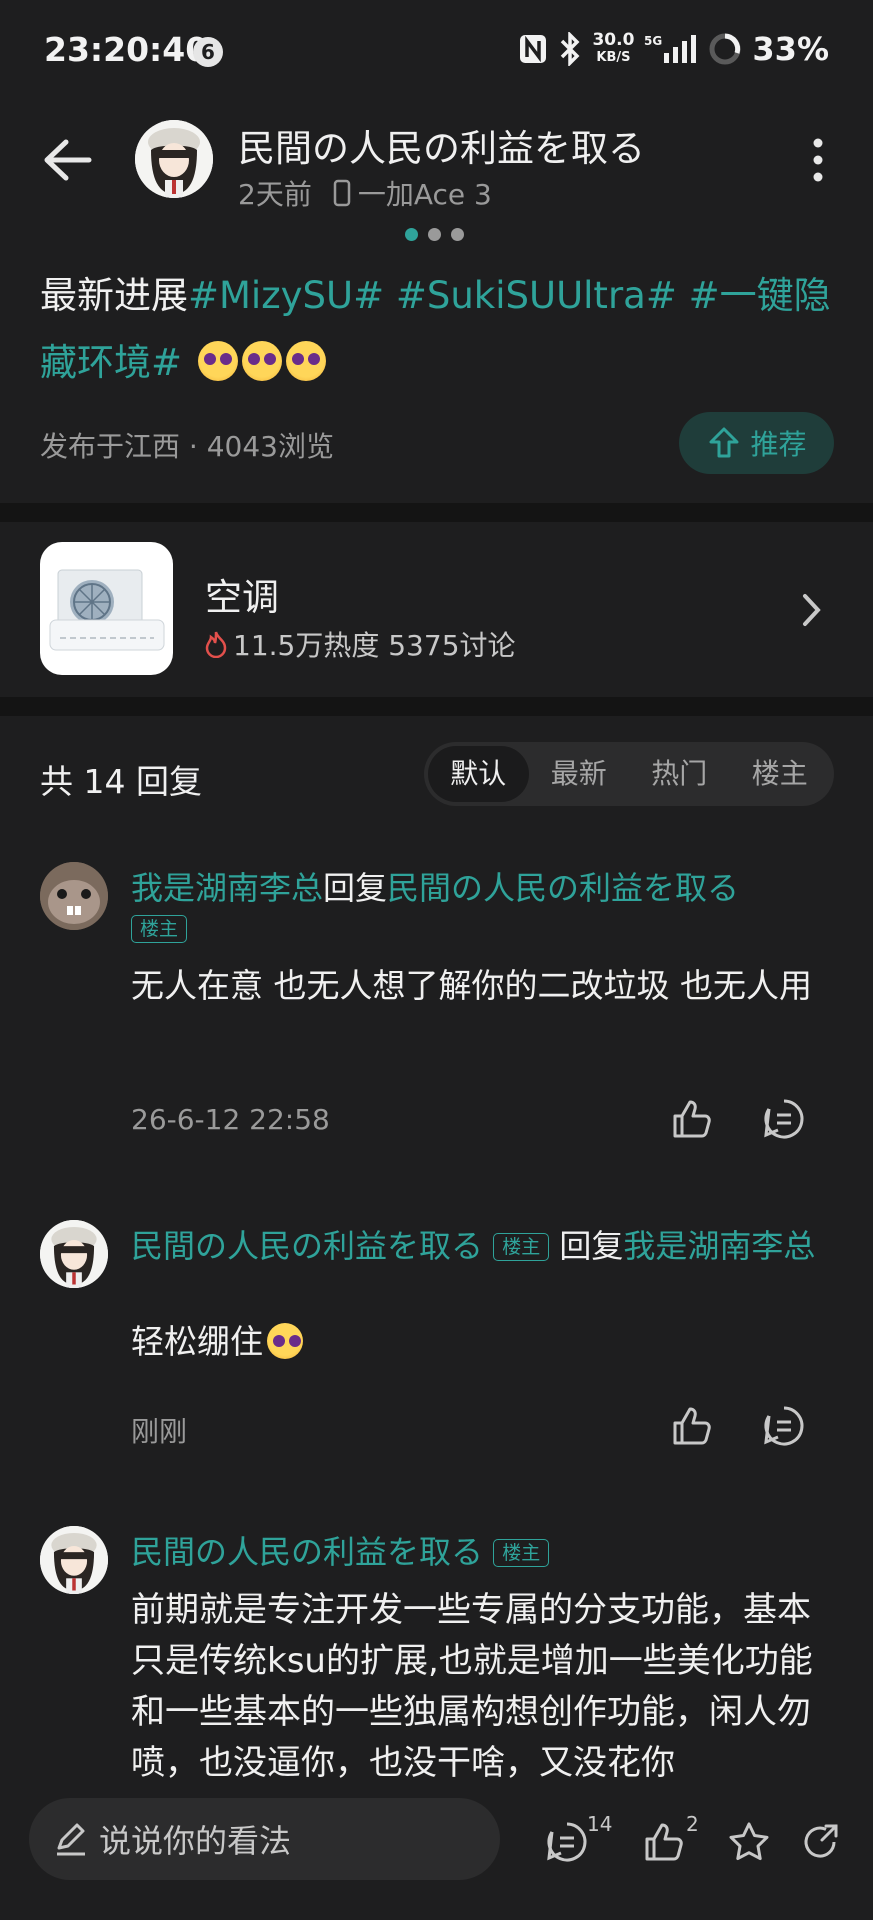 The height and width of the screenshot is (1920, 873). What do you see at coordinates (579, 774) in the screenshot?
I see `sort-tab-newest: 最新` at bounding box center [579, 774].